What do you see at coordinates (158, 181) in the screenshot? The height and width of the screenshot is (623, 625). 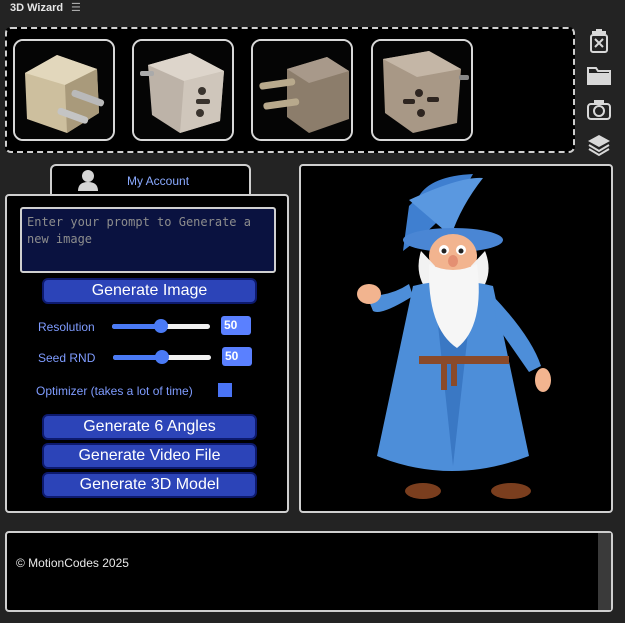 I see `tab-label: My Account` at bounding box center [158, 181].